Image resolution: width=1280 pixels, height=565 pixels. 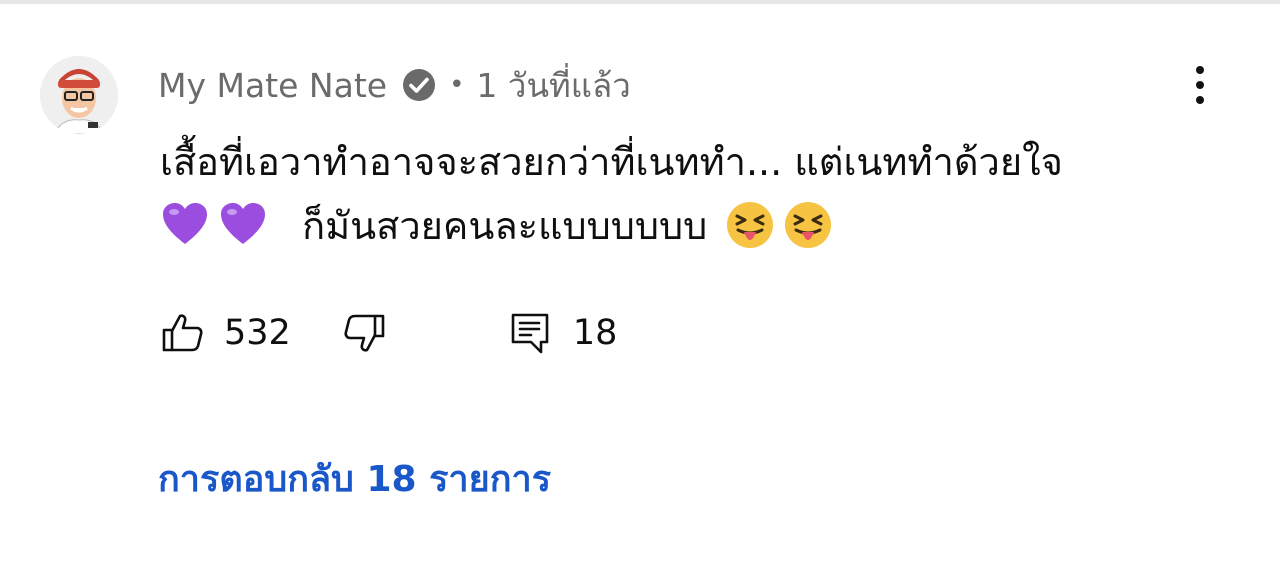 What do you see at coordinates (505, 226) in the screenshot?
I see `comment-text-line-2: ก็มันสวยคนละแบบบบบบ` at bounding box center [505, 226].